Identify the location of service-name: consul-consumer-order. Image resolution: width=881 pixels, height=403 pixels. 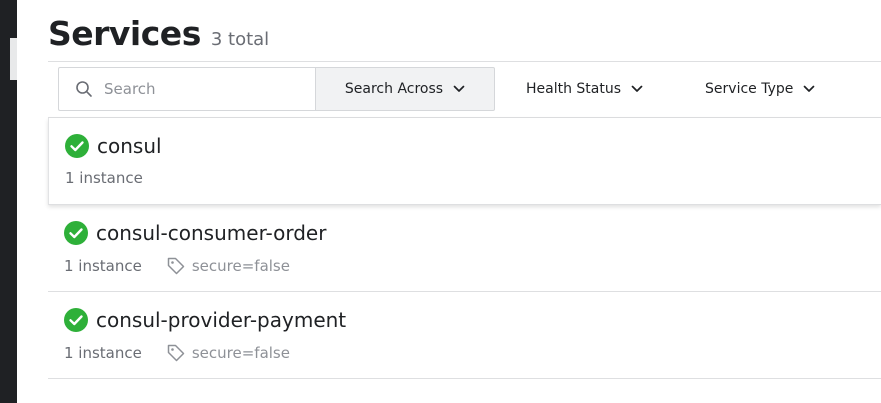
(211, 233).